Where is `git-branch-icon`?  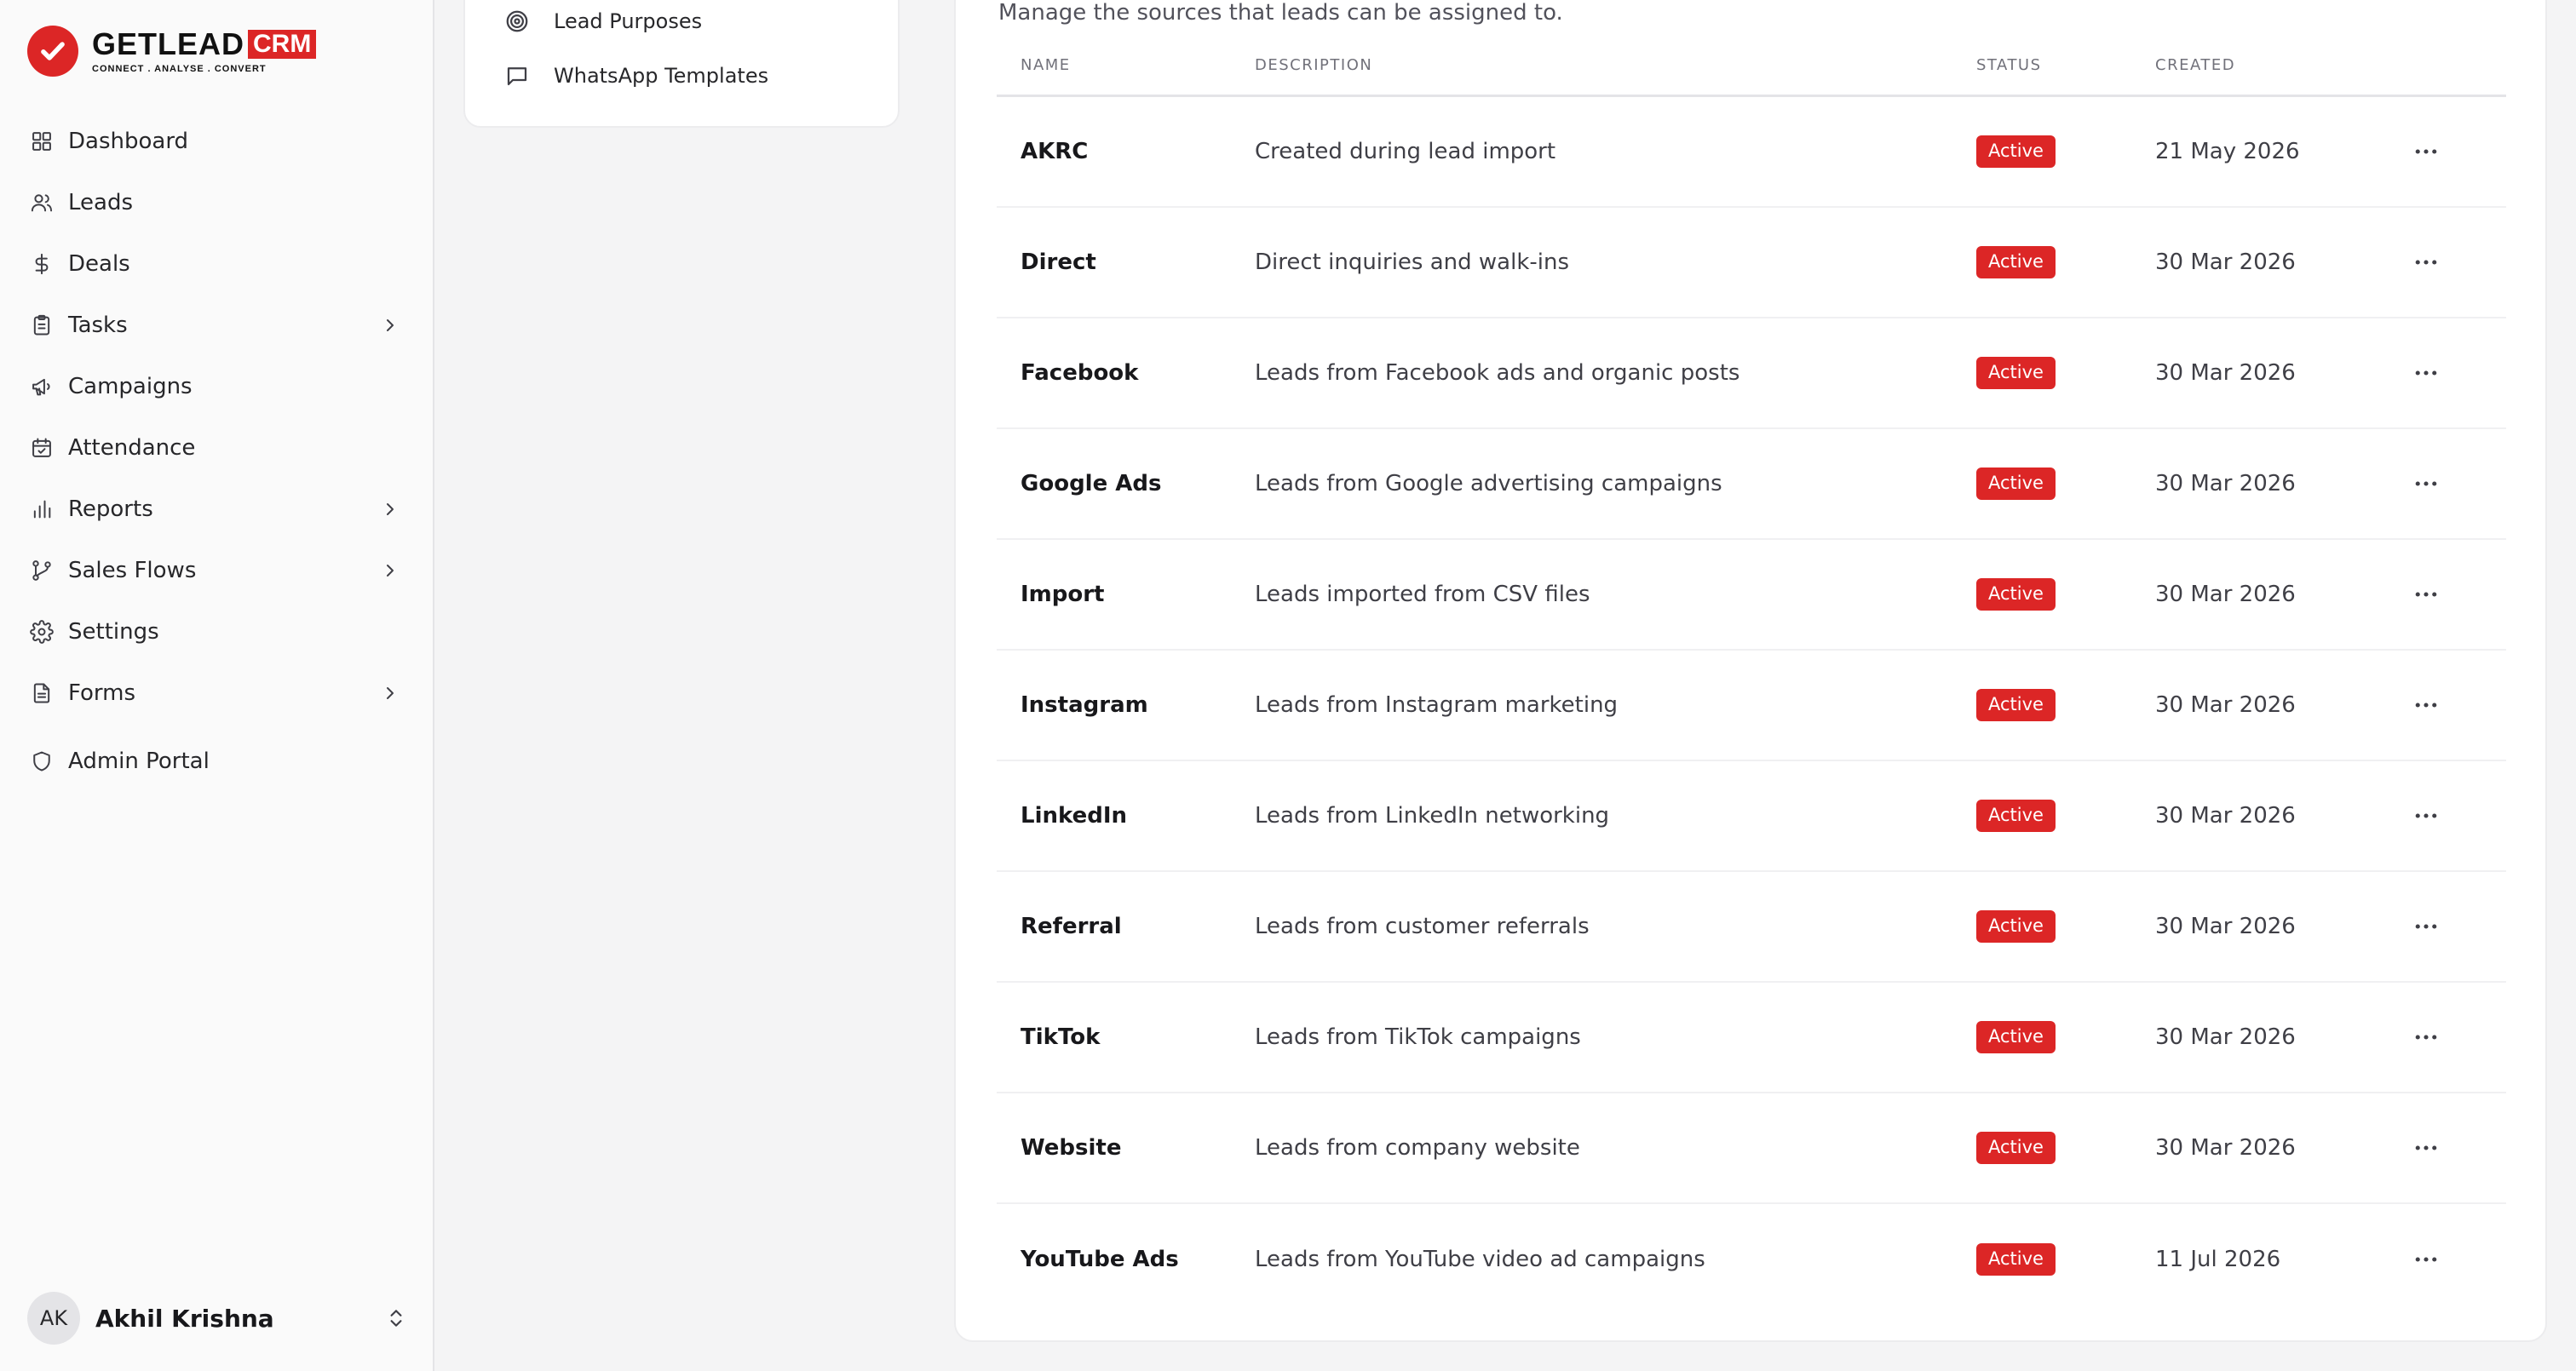
git-branch-icon is located at coordinates (42, 570).